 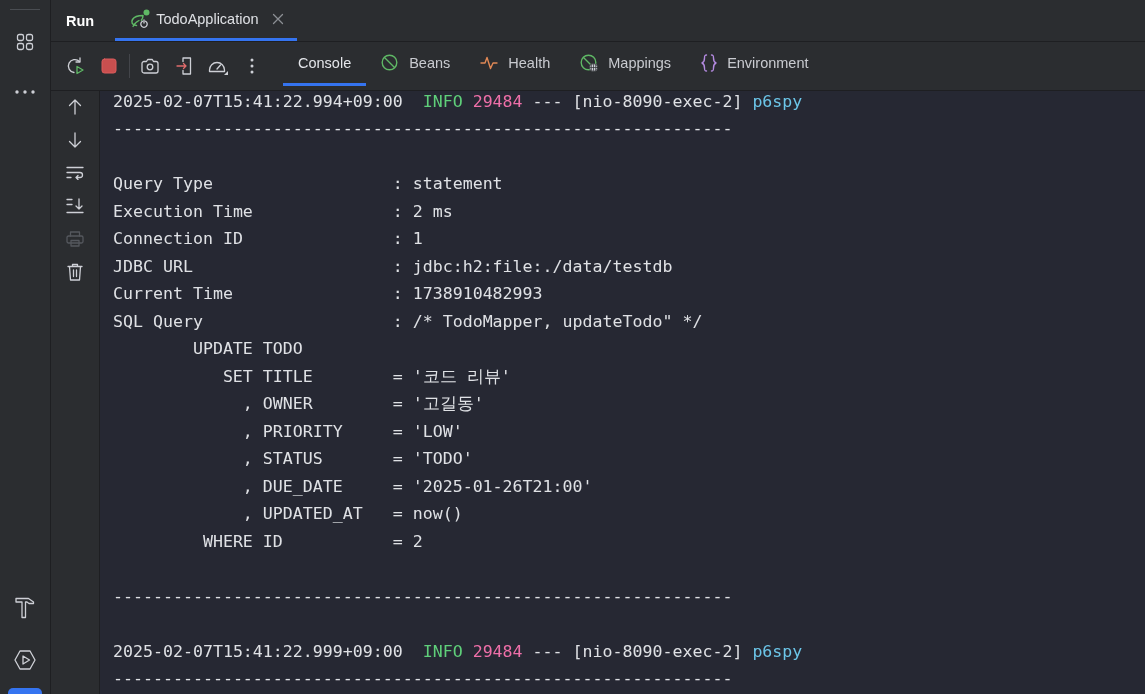 I want to click on up-arrow-icon, so click(x=75, y=107).